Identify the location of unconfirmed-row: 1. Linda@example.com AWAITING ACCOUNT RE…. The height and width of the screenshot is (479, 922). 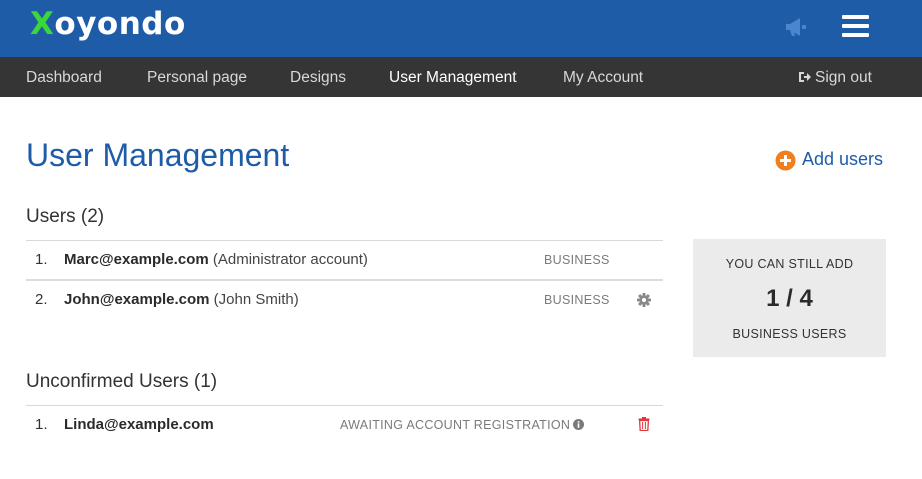
(344, 424).